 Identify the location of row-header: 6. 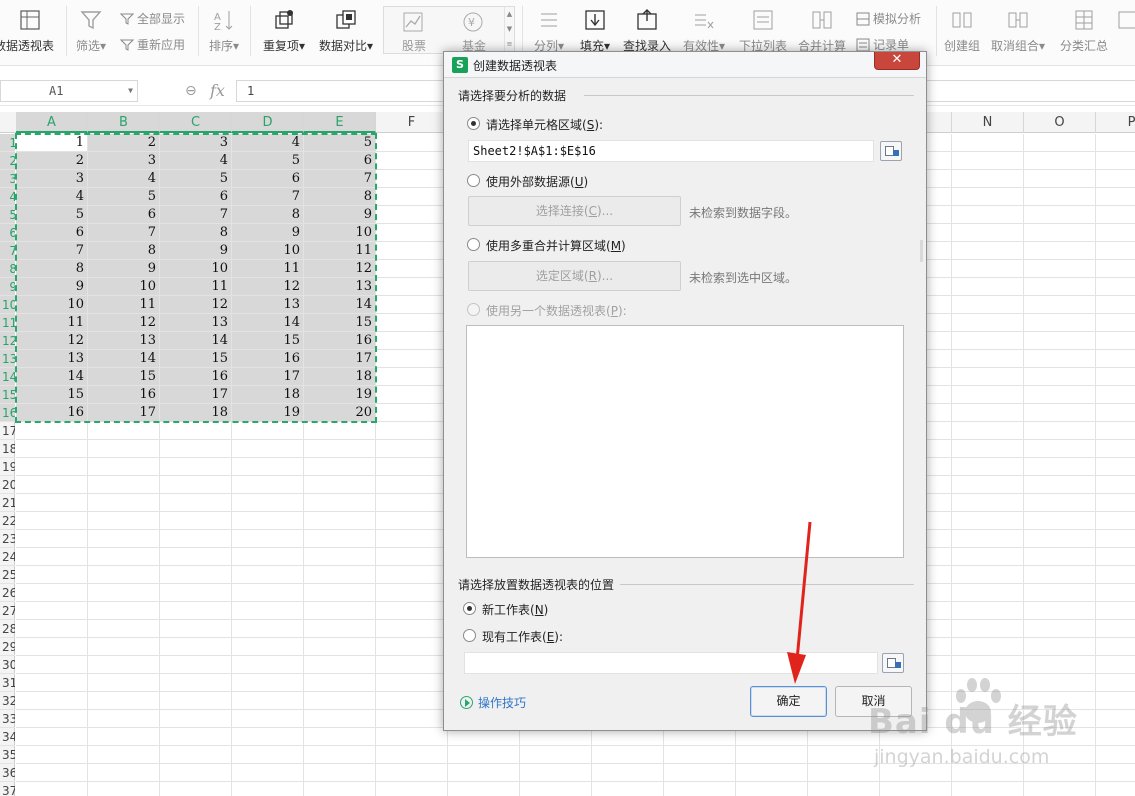
(7, 233).